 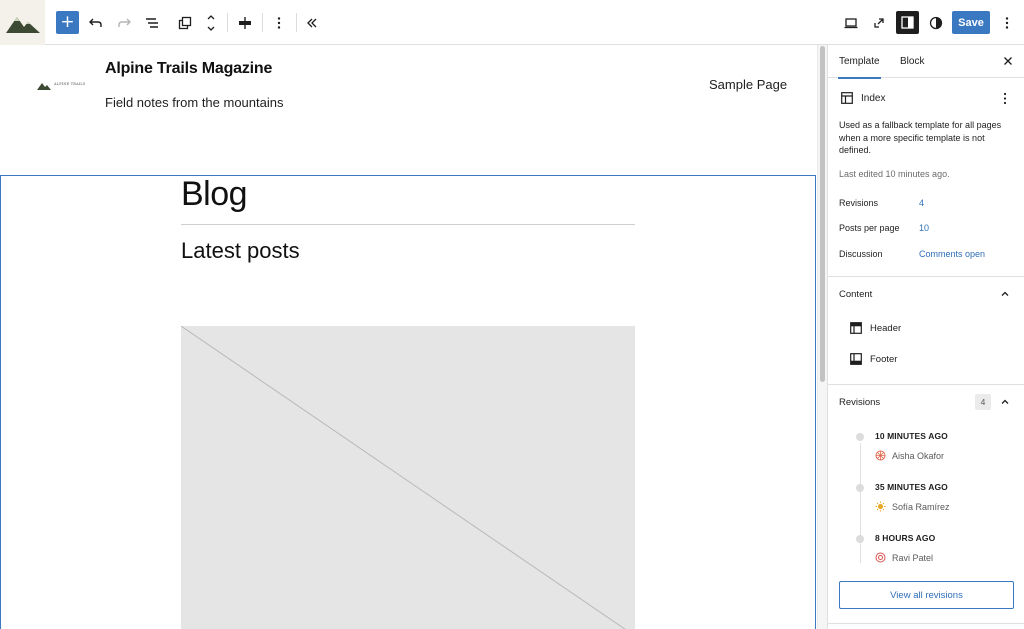 I want to click on chevron-double-left-icon, so click(x=312, y=23).